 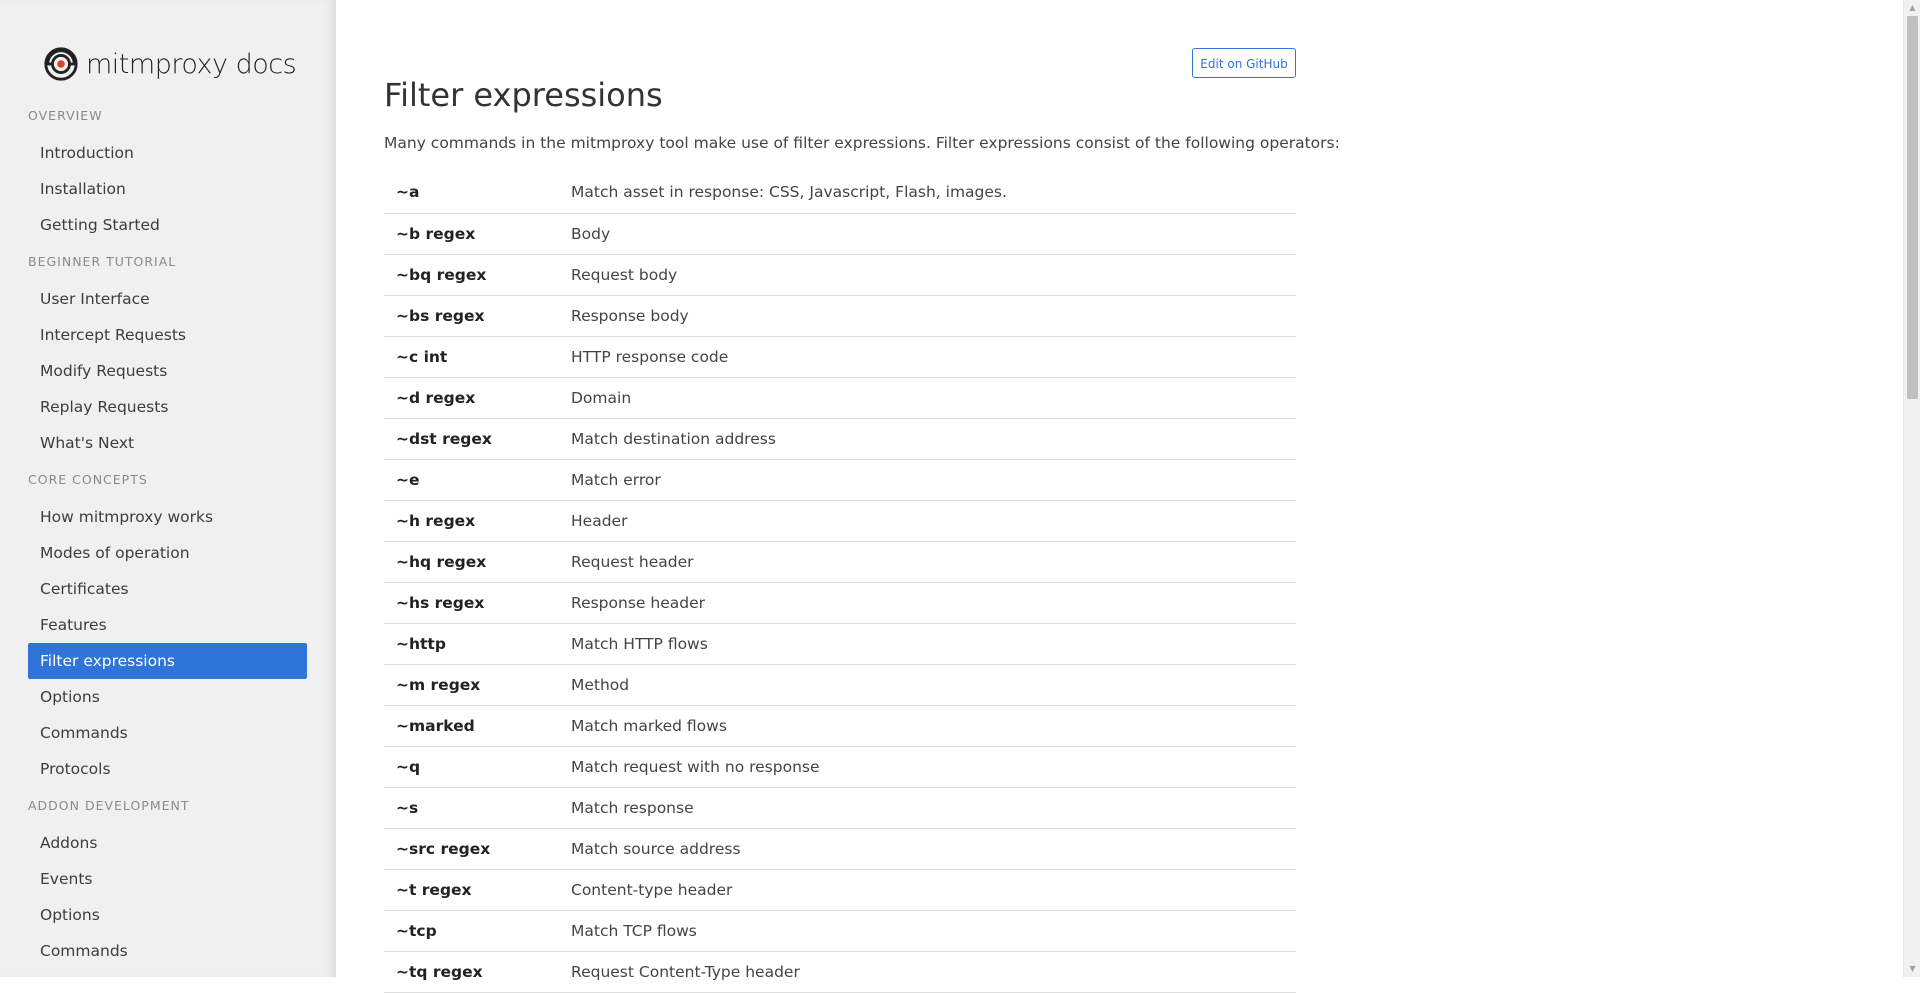 What do you see at coordinates (471, 316) in the screenshot?
I see `operator-cell: ~bs regex` at bounding box center [471, 316].